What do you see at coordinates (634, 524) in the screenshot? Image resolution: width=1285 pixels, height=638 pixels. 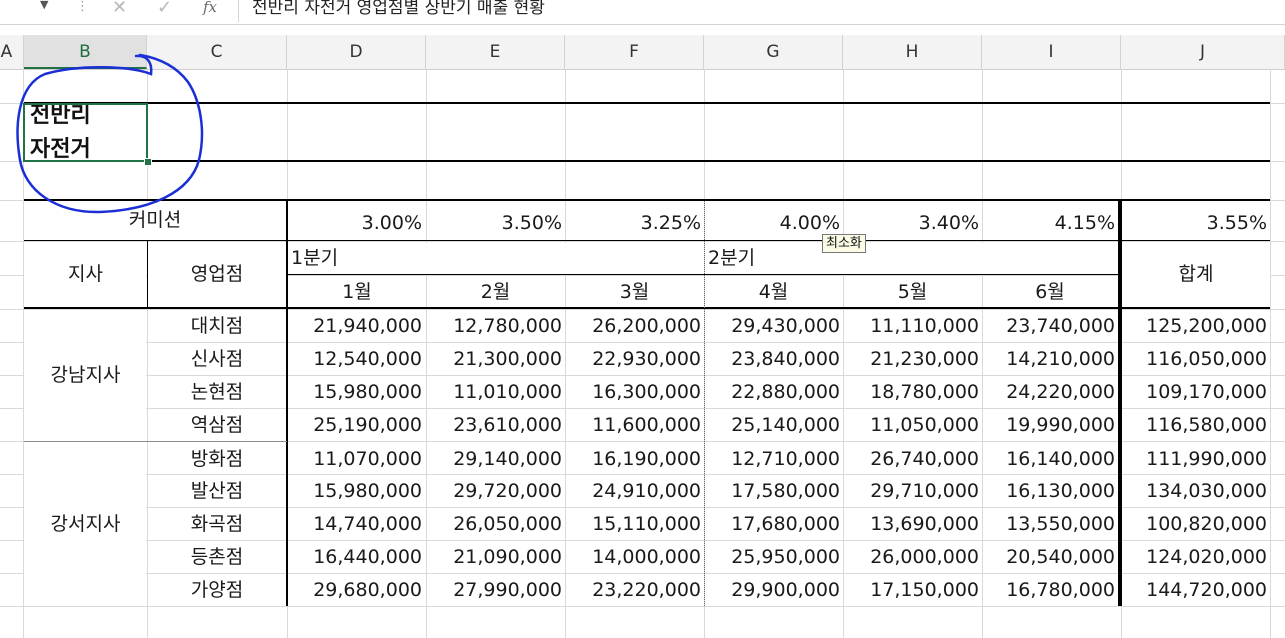 I see `sales-cell: 15,110,000` at bounding box center [634, 524].